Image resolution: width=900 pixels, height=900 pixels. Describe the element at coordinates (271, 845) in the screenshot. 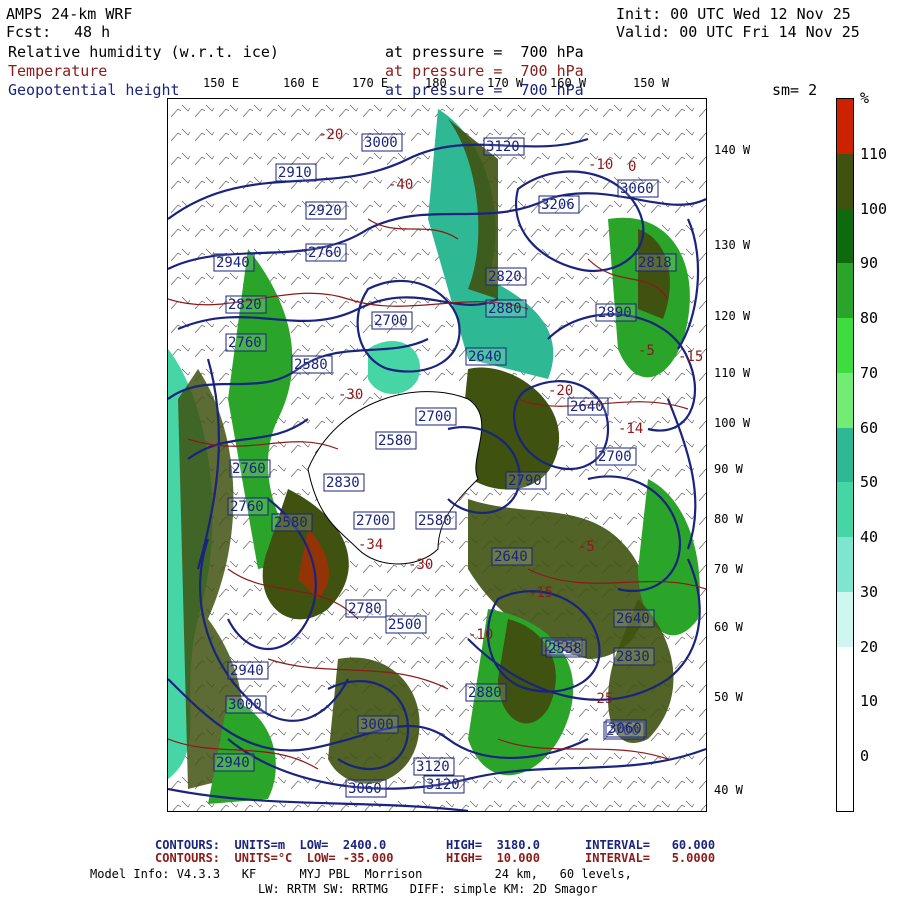

I see `height-contour-info: CONTOURS: UNITS=m LOW= 2400.0` at that location.